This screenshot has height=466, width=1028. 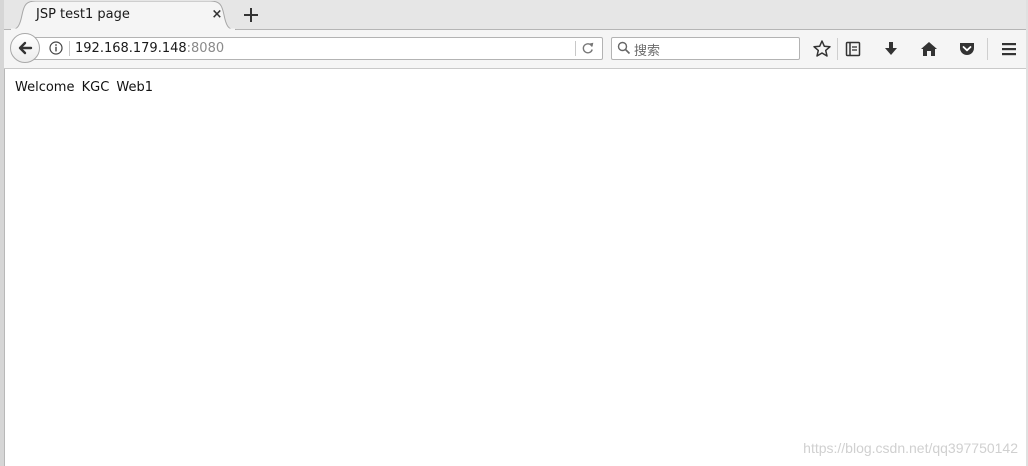 I want to click on back-button, so click(x=25, y=48).